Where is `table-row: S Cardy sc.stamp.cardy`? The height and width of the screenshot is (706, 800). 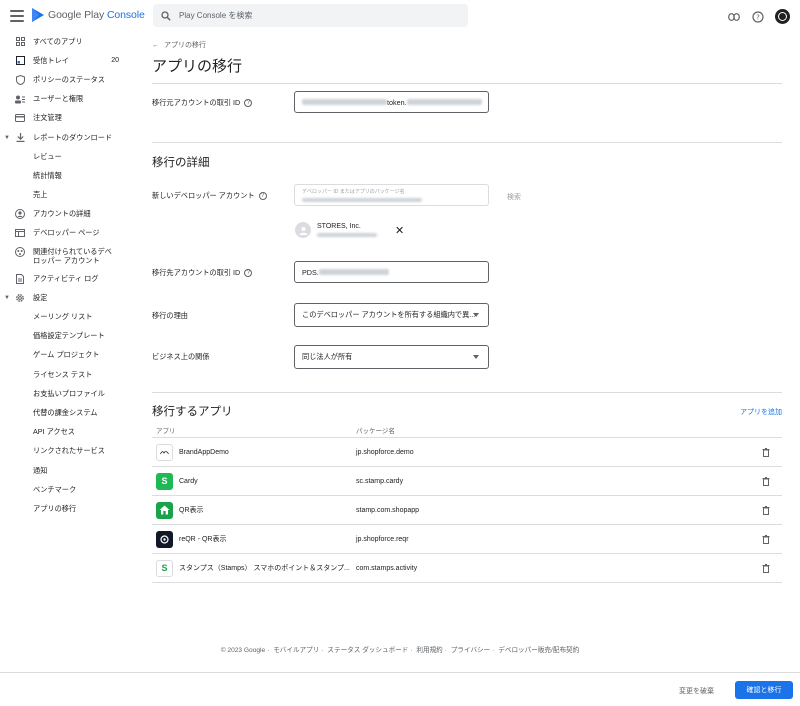
table-row: S Cardy sc.stamp.cardy is located at coordinates (467, 481).